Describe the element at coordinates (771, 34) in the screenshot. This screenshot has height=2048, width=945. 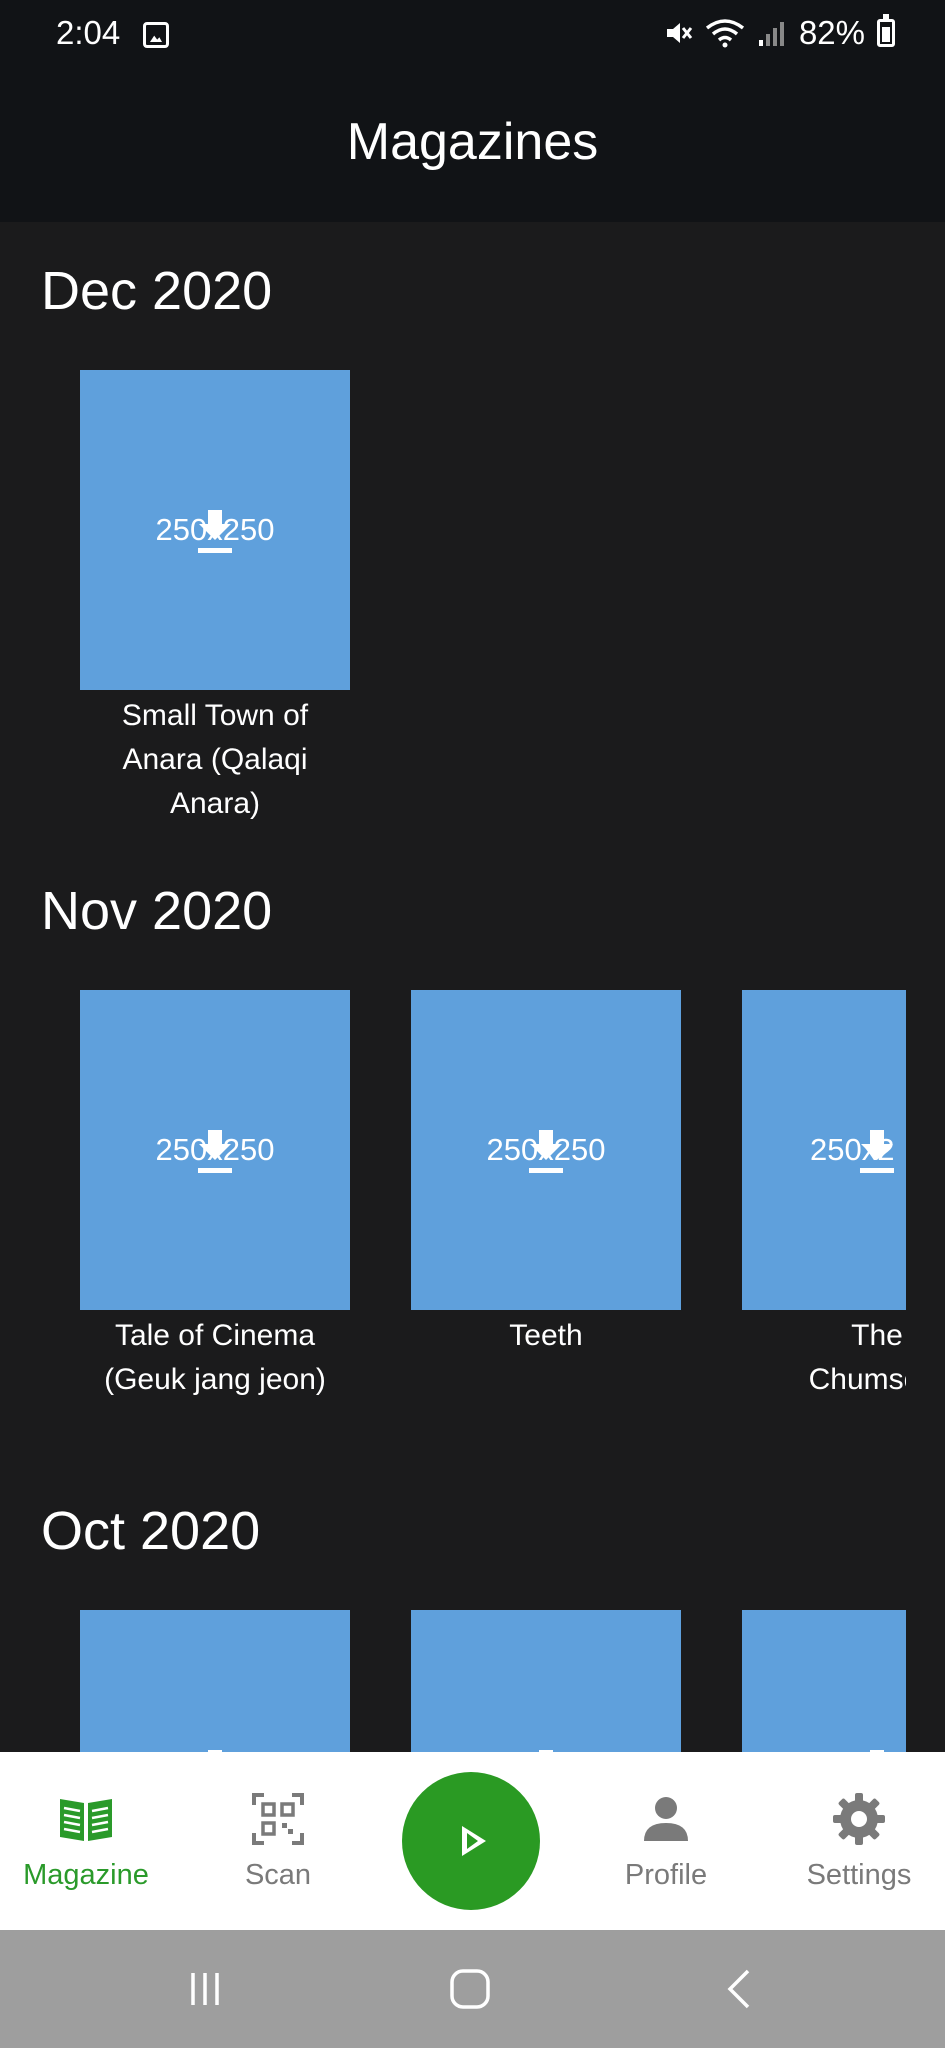
I see `signal-icon` at that location.